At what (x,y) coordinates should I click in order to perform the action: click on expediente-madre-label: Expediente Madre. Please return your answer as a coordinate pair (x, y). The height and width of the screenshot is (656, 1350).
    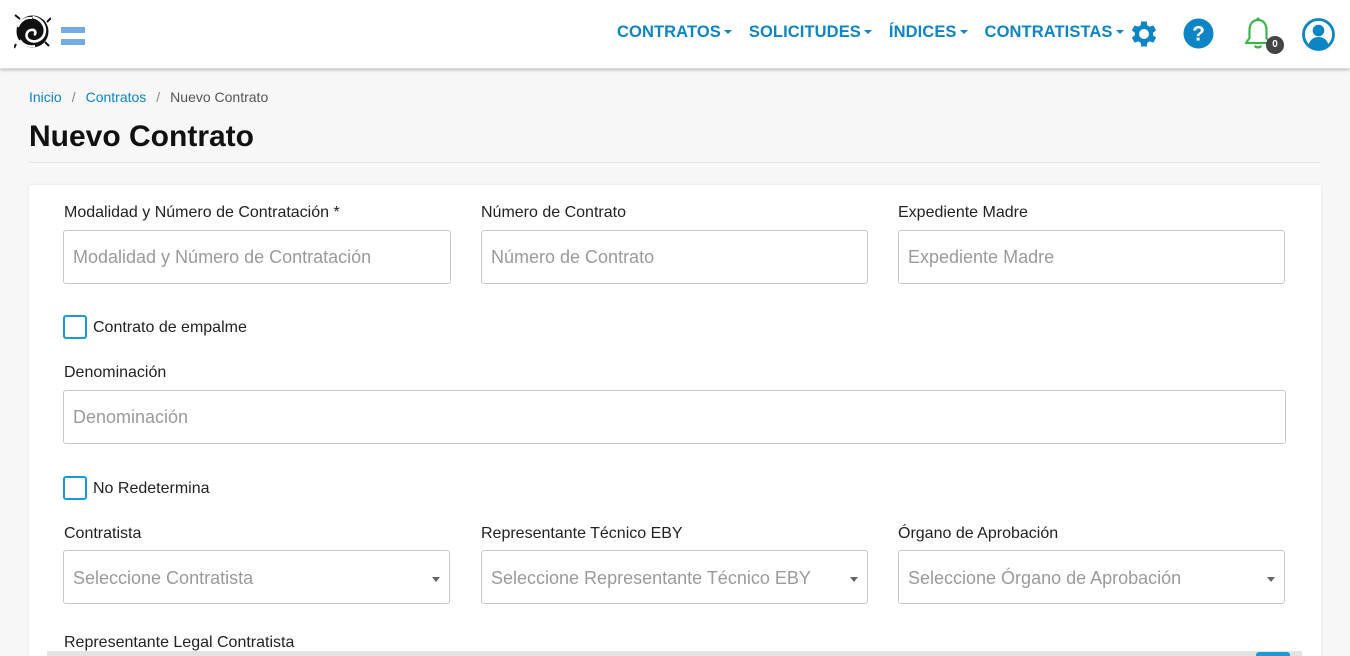
    Looking at the image, I should click on (963, 212).